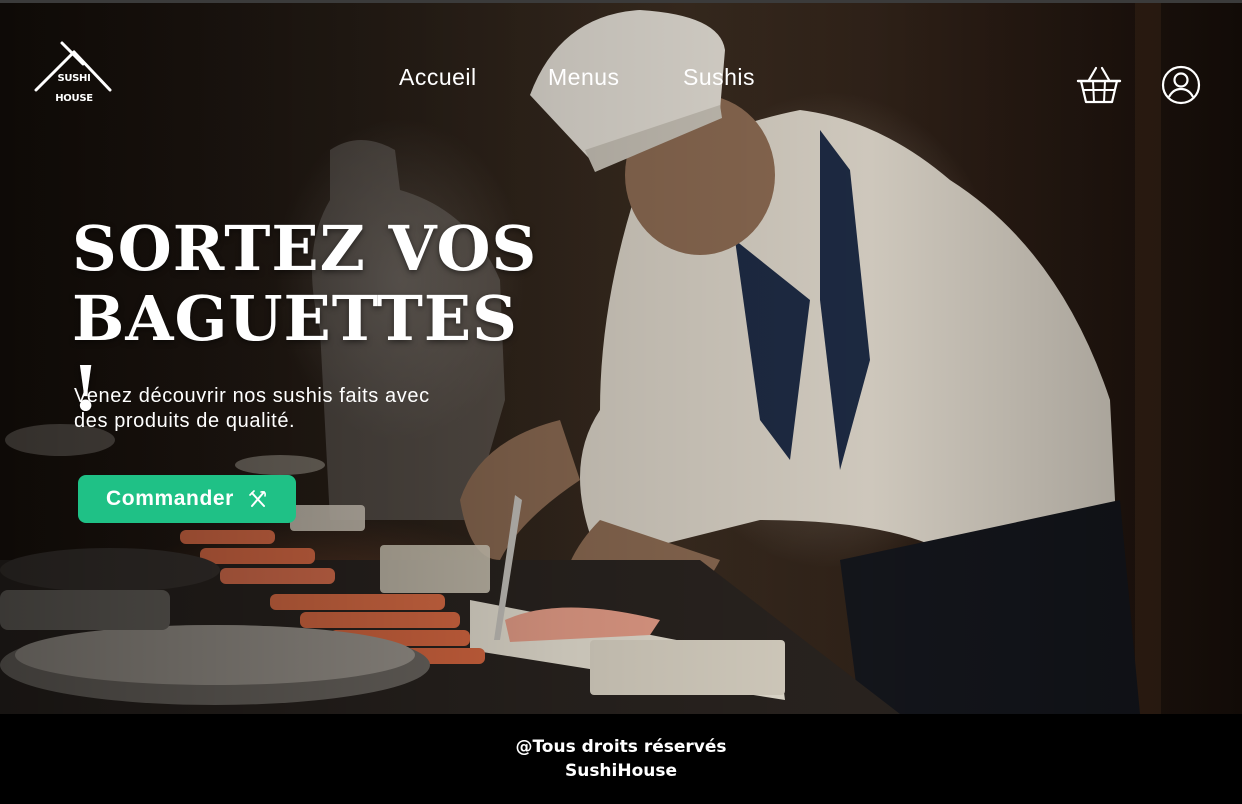 The height and width of the screenshot is (804, 1242). I want to click on nav-link-sushis: Sushis, so click(719, 77).